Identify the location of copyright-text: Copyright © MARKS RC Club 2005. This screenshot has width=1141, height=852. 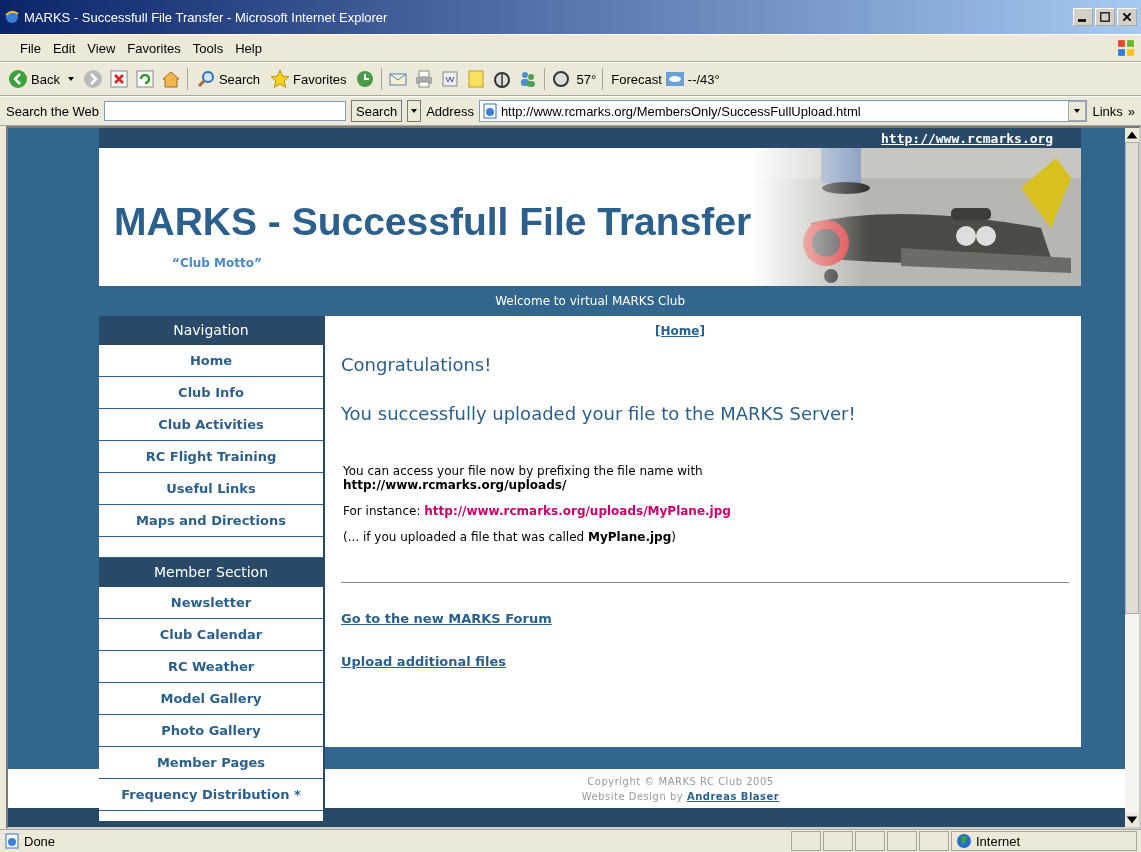
(680, 781).